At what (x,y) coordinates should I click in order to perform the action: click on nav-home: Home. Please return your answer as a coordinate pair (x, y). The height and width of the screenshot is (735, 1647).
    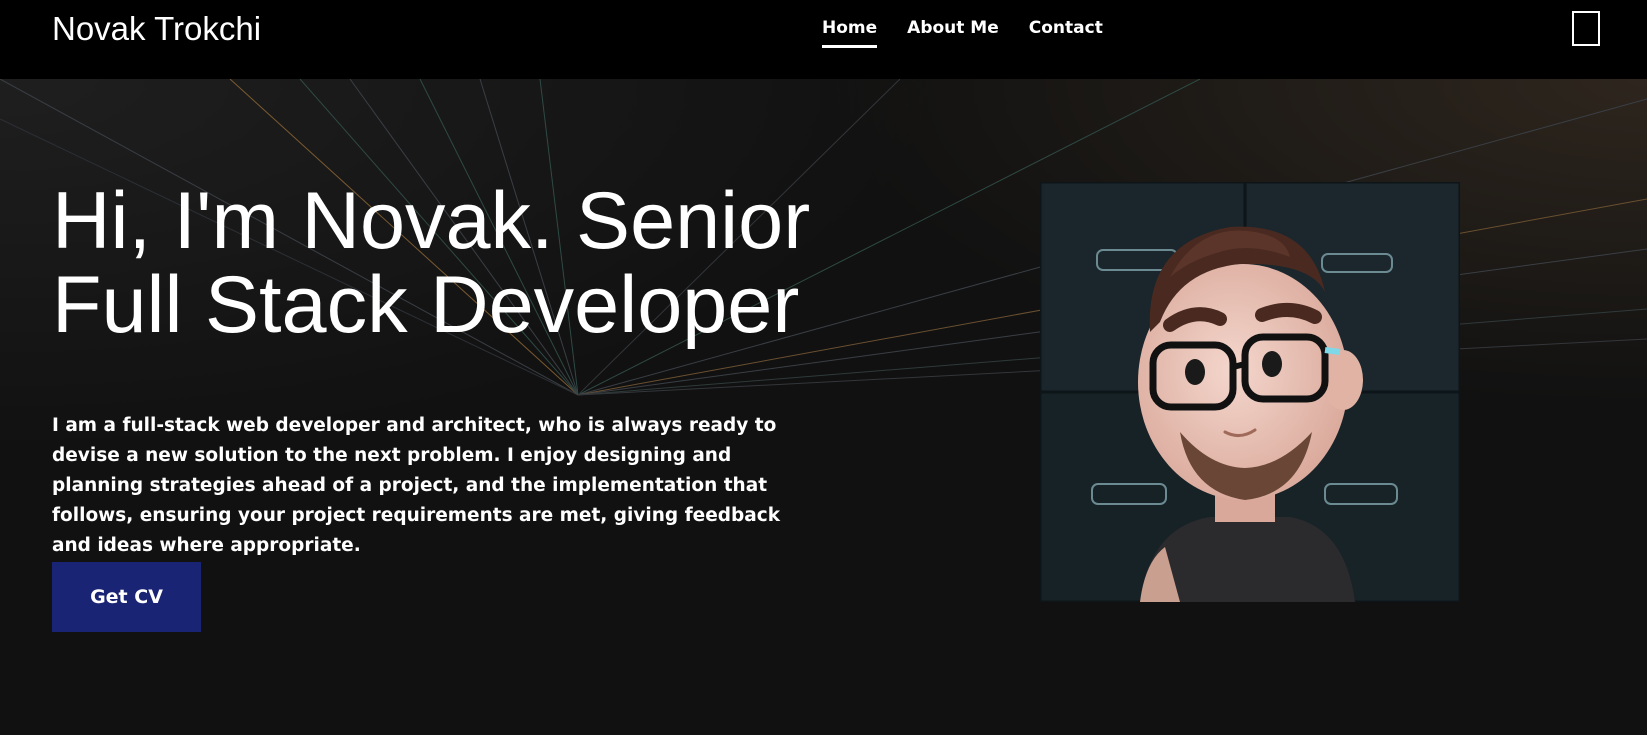
    Looking at the image, I should click on (850, 37).